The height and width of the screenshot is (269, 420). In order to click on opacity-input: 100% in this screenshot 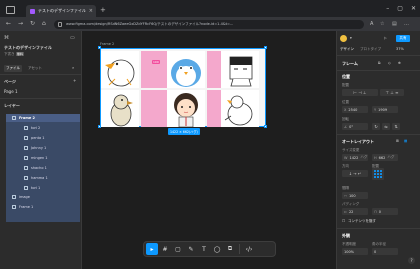, I will do `click(355, 251)`.